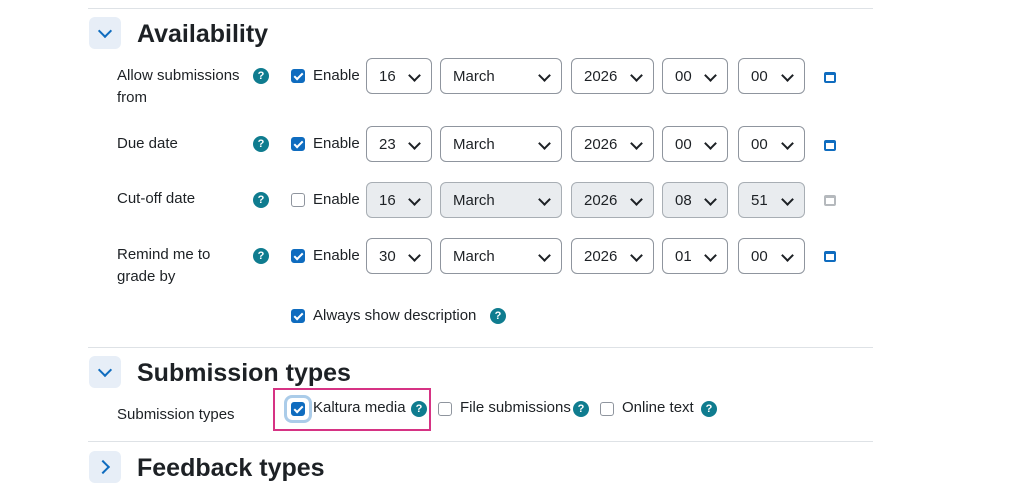 Image resolution: width=1009 pixels, height=485 pixels. Describe the element at coordinates (771, 76) in the screenshot. I see `allow-submissions-minute-select: 00` at that location.